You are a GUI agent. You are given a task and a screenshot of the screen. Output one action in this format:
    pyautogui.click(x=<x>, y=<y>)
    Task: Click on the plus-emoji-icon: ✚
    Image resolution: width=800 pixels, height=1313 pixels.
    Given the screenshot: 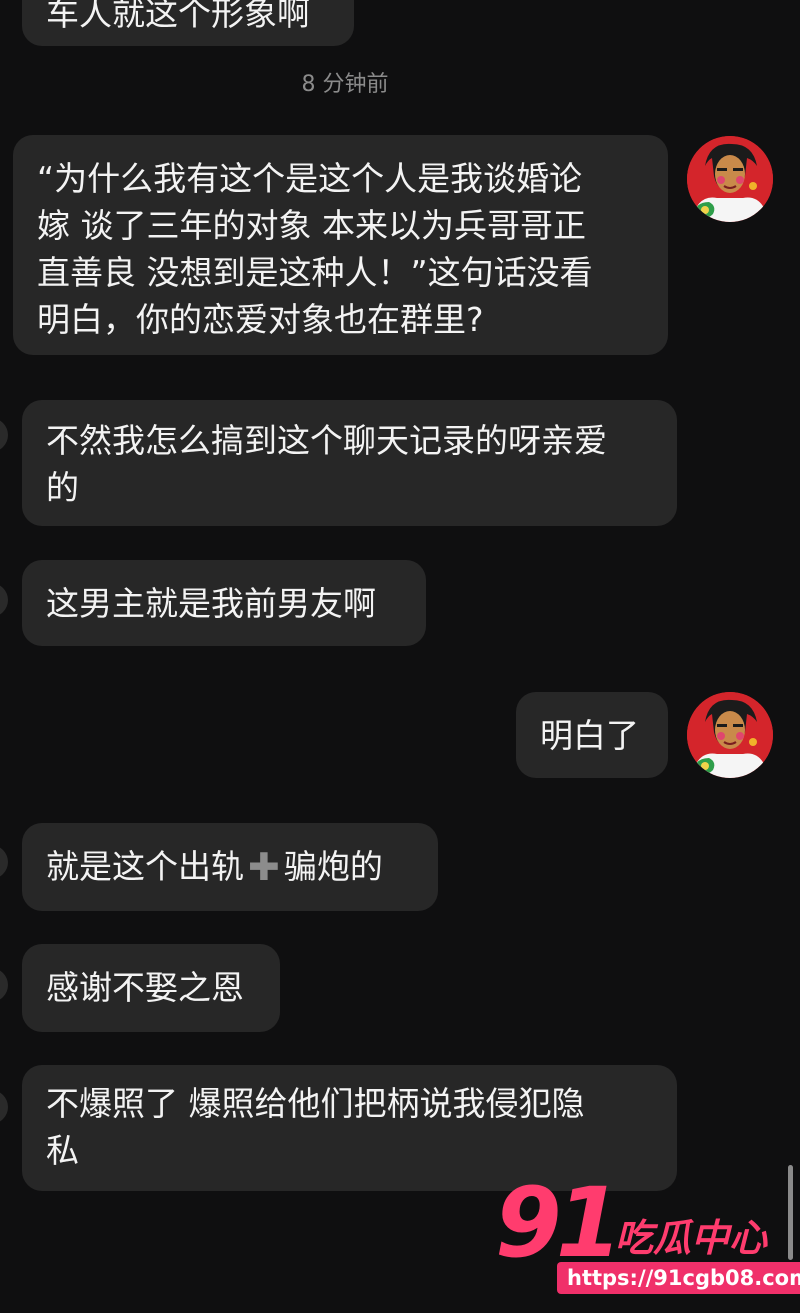 What is the action you would take?
    pyautogui.click(x=264, y=867)
    